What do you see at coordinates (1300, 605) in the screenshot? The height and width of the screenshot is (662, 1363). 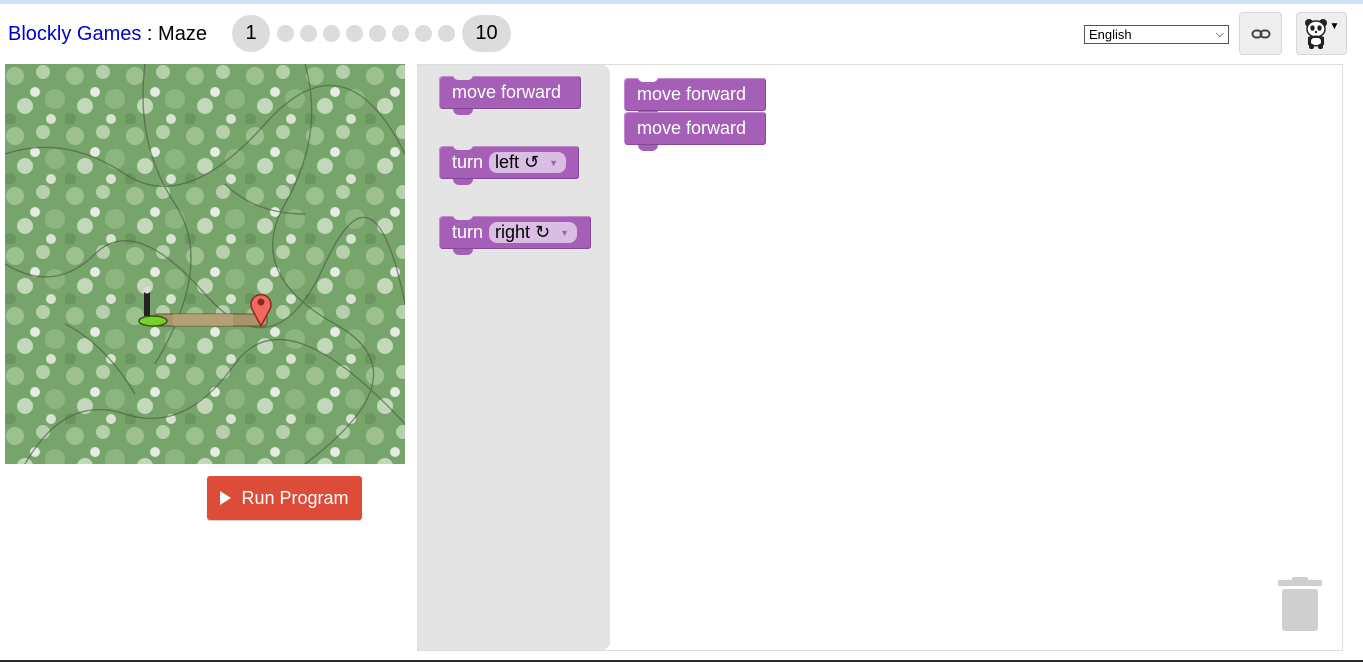 I see `trash-icon` at bounding box center [1300, 605].